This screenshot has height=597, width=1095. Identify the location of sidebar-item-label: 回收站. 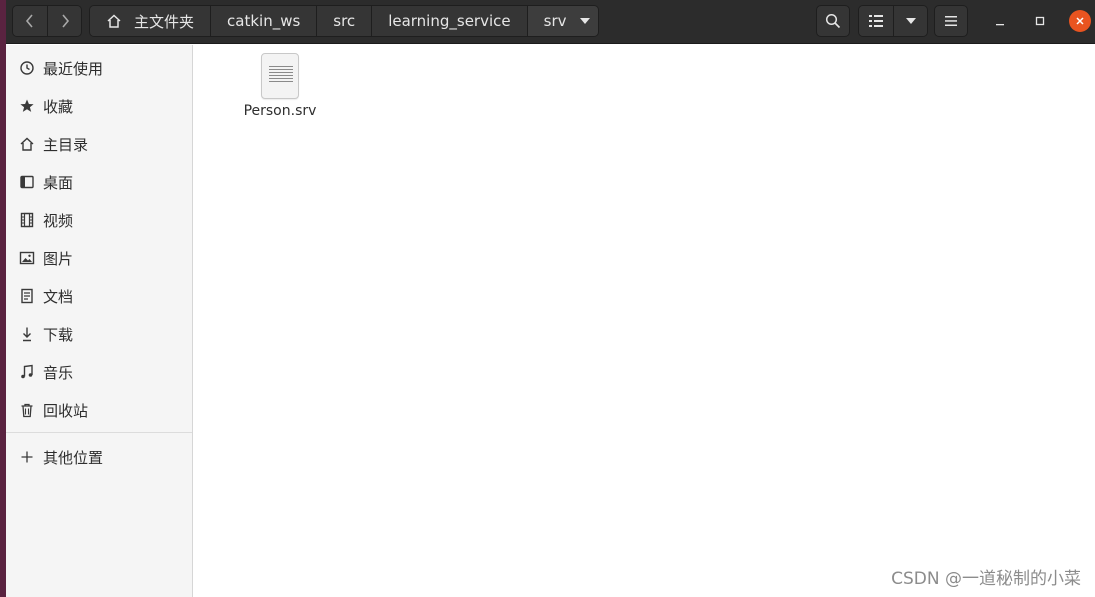
(66, 410).